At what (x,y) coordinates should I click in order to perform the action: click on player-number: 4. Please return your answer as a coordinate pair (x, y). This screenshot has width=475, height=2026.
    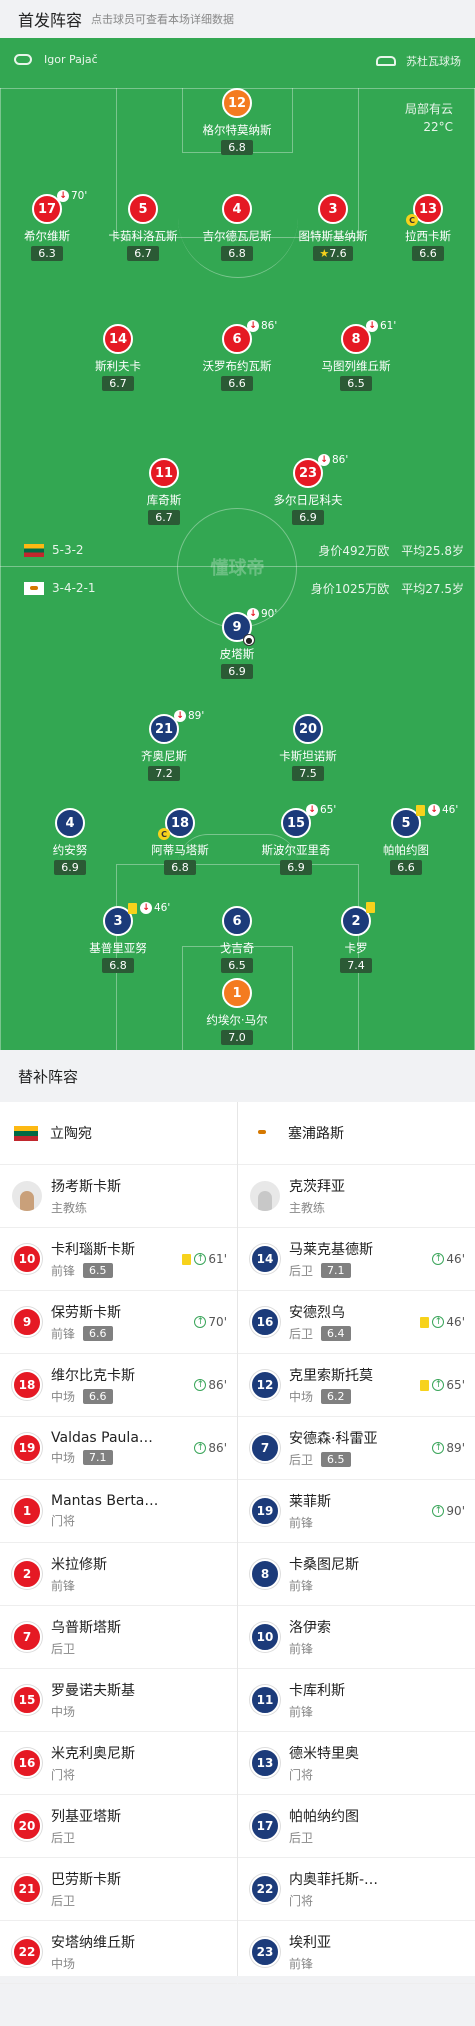
    Looking at the image, I should click on (237, 209).